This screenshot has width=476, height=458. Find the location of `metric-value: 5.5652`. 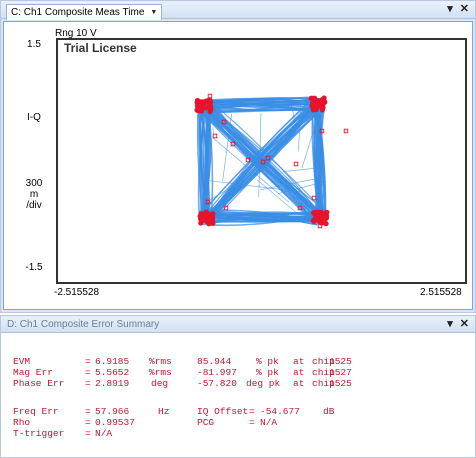

metric-value: 5.5652 is located at coordinates (112, 372).